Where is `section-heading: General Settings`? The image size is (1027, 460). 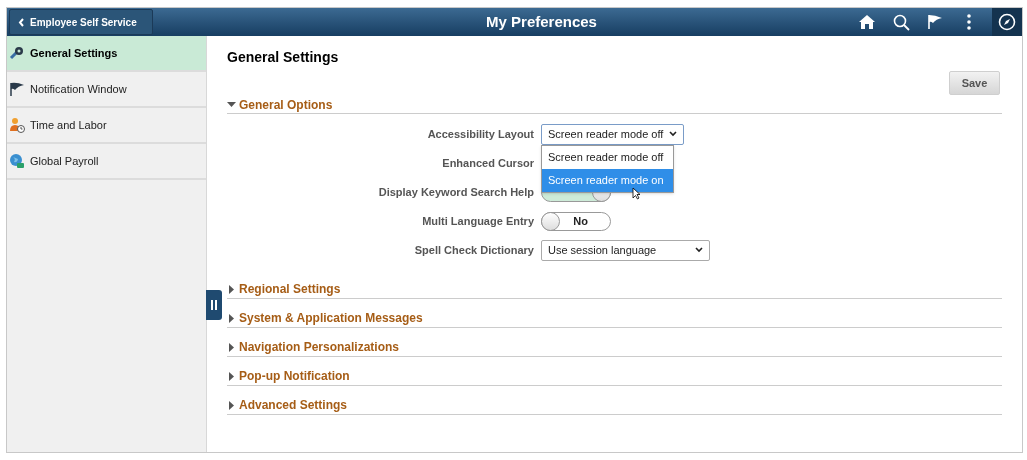
section-heading: General Settings is located at coordinates (283, 57).